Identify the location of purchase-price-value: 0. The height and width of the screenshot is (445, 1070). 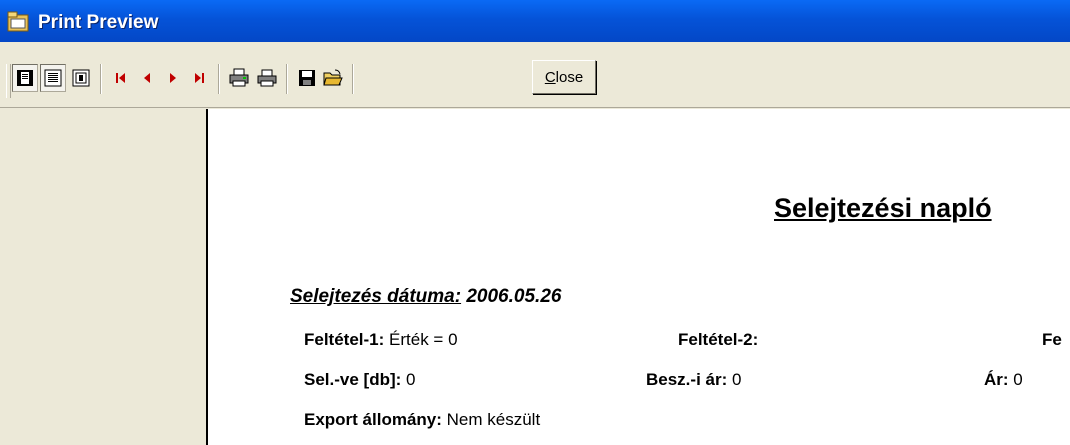
(736, 379).